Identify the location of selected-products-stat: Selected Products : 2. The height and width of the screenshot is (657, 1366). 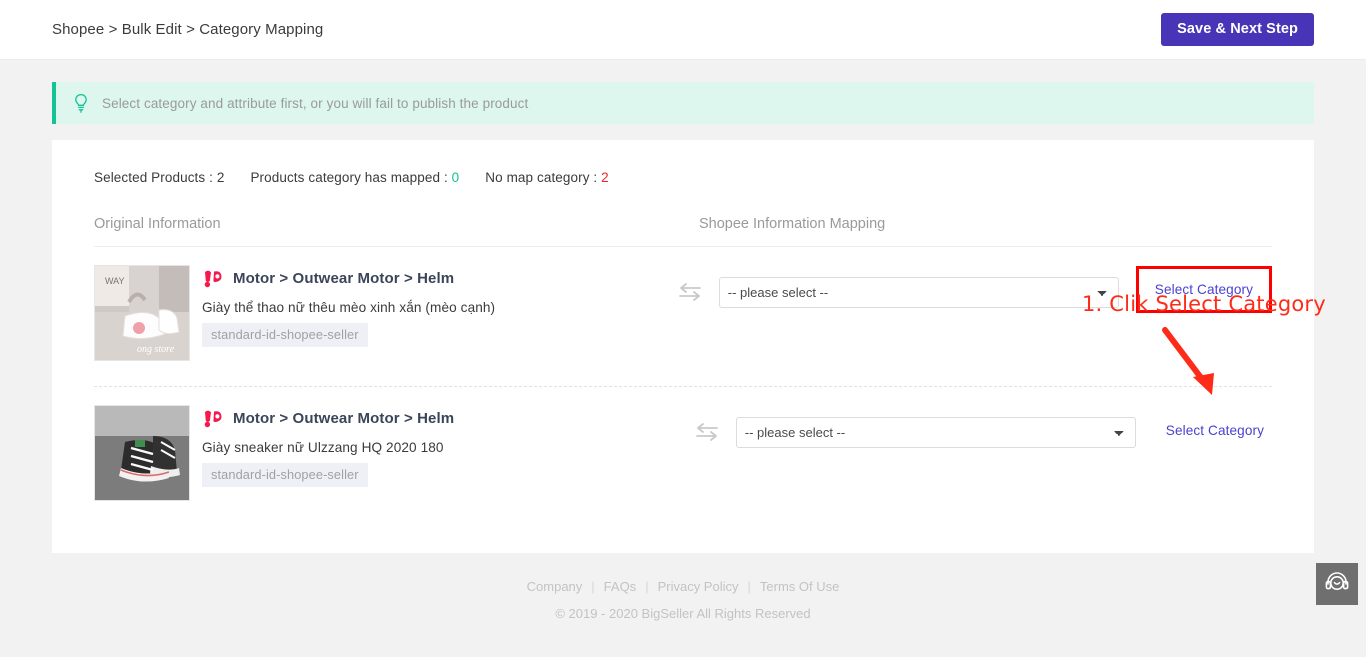
(159, 177).